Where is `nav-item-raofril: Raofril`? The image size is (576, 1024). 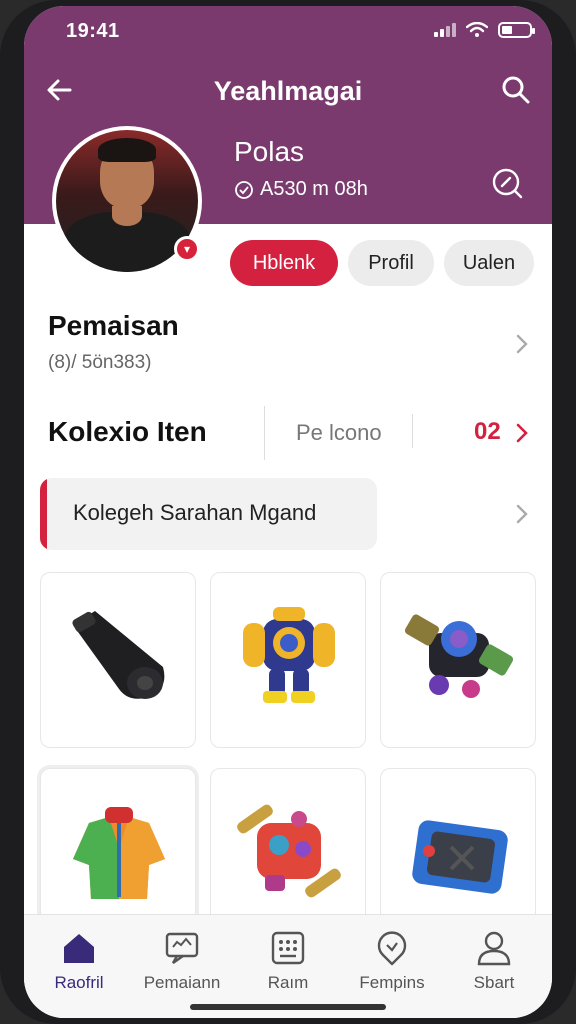 nav-item-raofril: Raofril is located at coordinates (79, 961).